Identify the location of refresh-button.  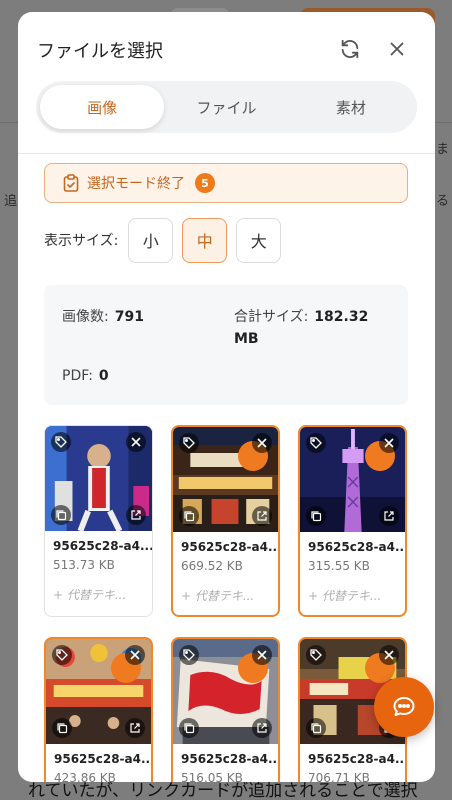
(350, 49).